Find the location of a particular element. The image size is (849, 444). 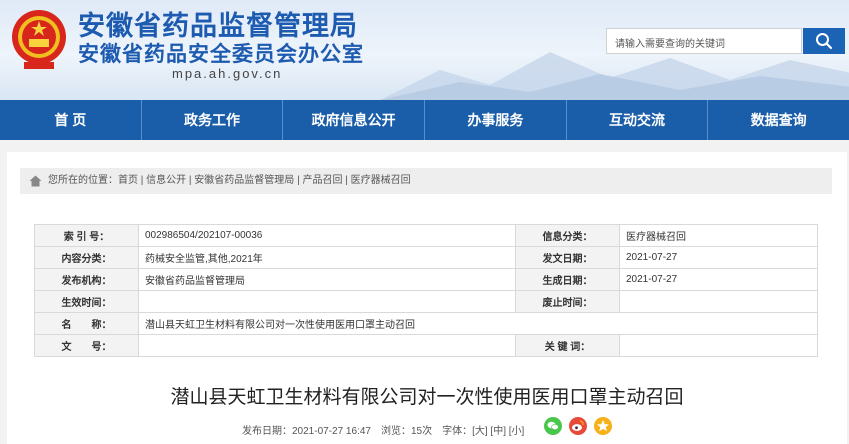

meta-value: 医疗器械召回 is located at coordinates (718, 235).